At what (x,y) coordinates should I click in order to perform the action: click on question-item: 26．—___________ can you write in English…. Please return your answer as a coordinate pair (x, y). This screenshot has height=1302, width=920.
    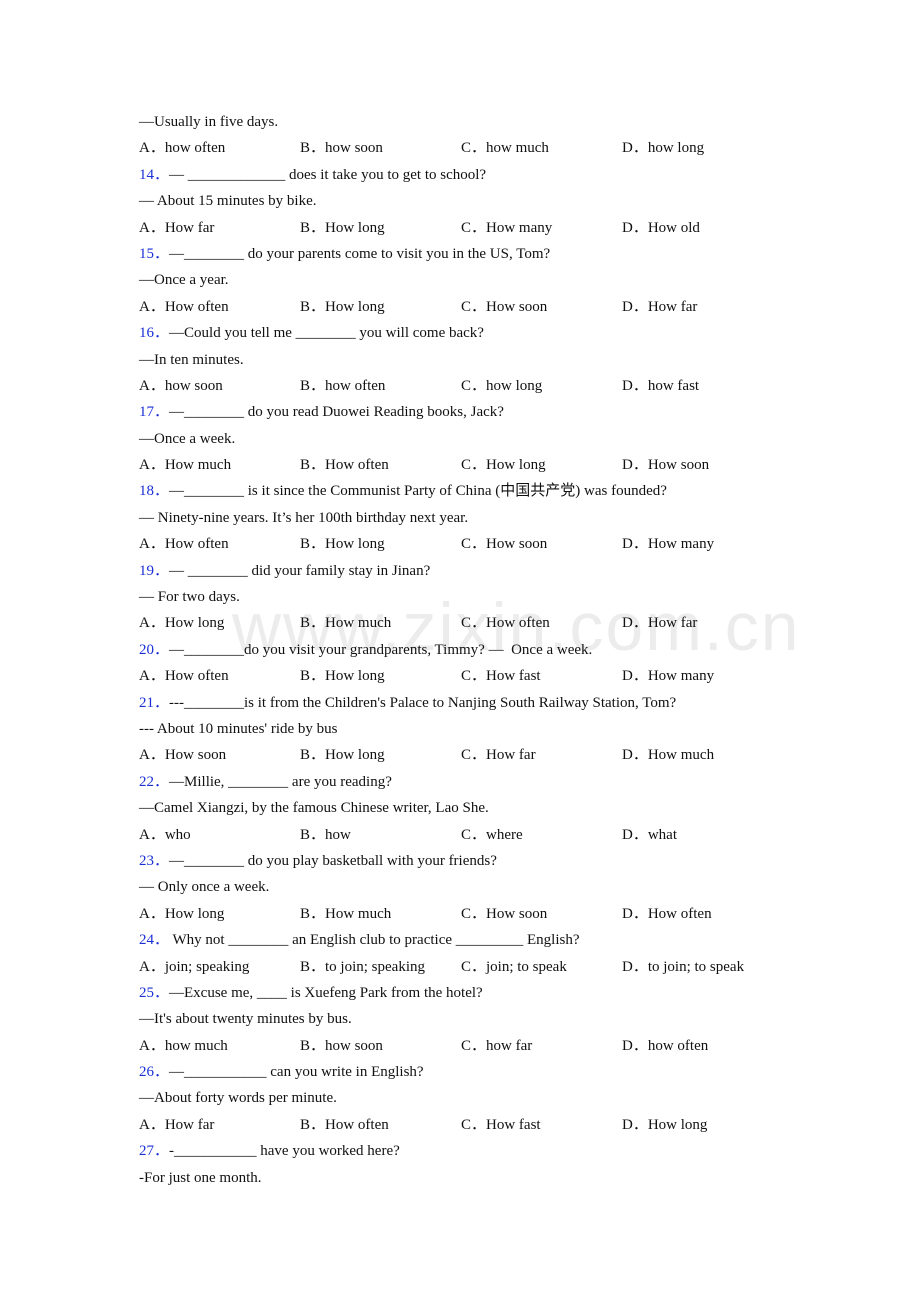
    Looking at the image, I should click on (469, 1098).